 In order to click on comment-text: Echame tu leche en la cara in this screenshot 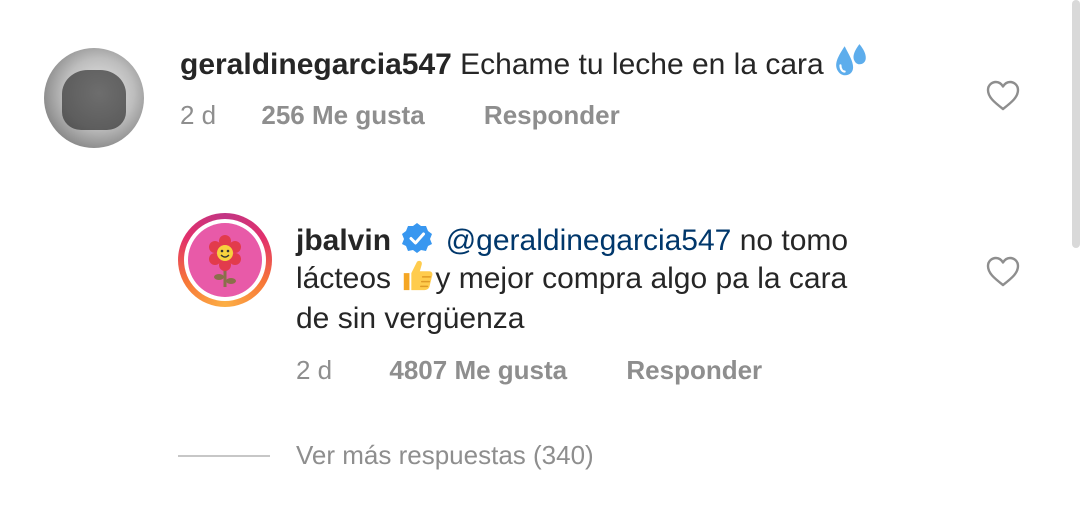, I will do `click(642, 64)`.